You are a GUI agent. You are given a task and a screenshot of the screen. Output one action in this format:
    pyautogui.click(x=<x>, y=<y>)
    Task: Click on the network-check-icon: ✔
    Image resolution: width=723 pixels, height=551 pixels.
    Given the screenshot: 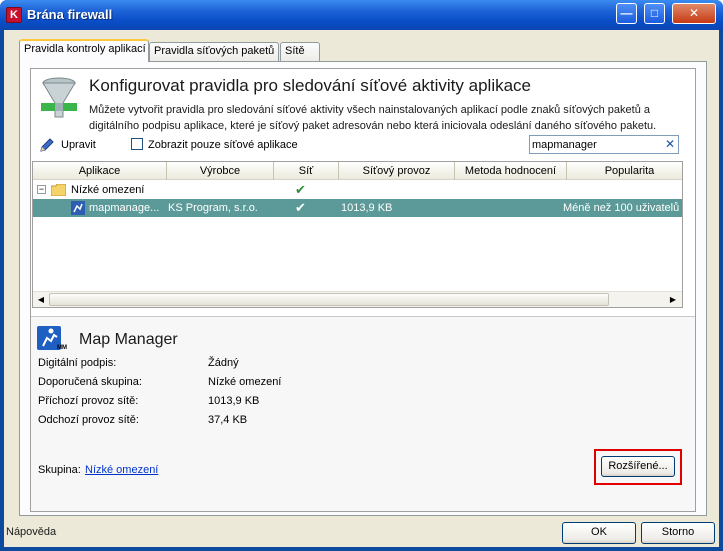 What is the action you would take?
    pyautogui.click(x=300, y=207)
    